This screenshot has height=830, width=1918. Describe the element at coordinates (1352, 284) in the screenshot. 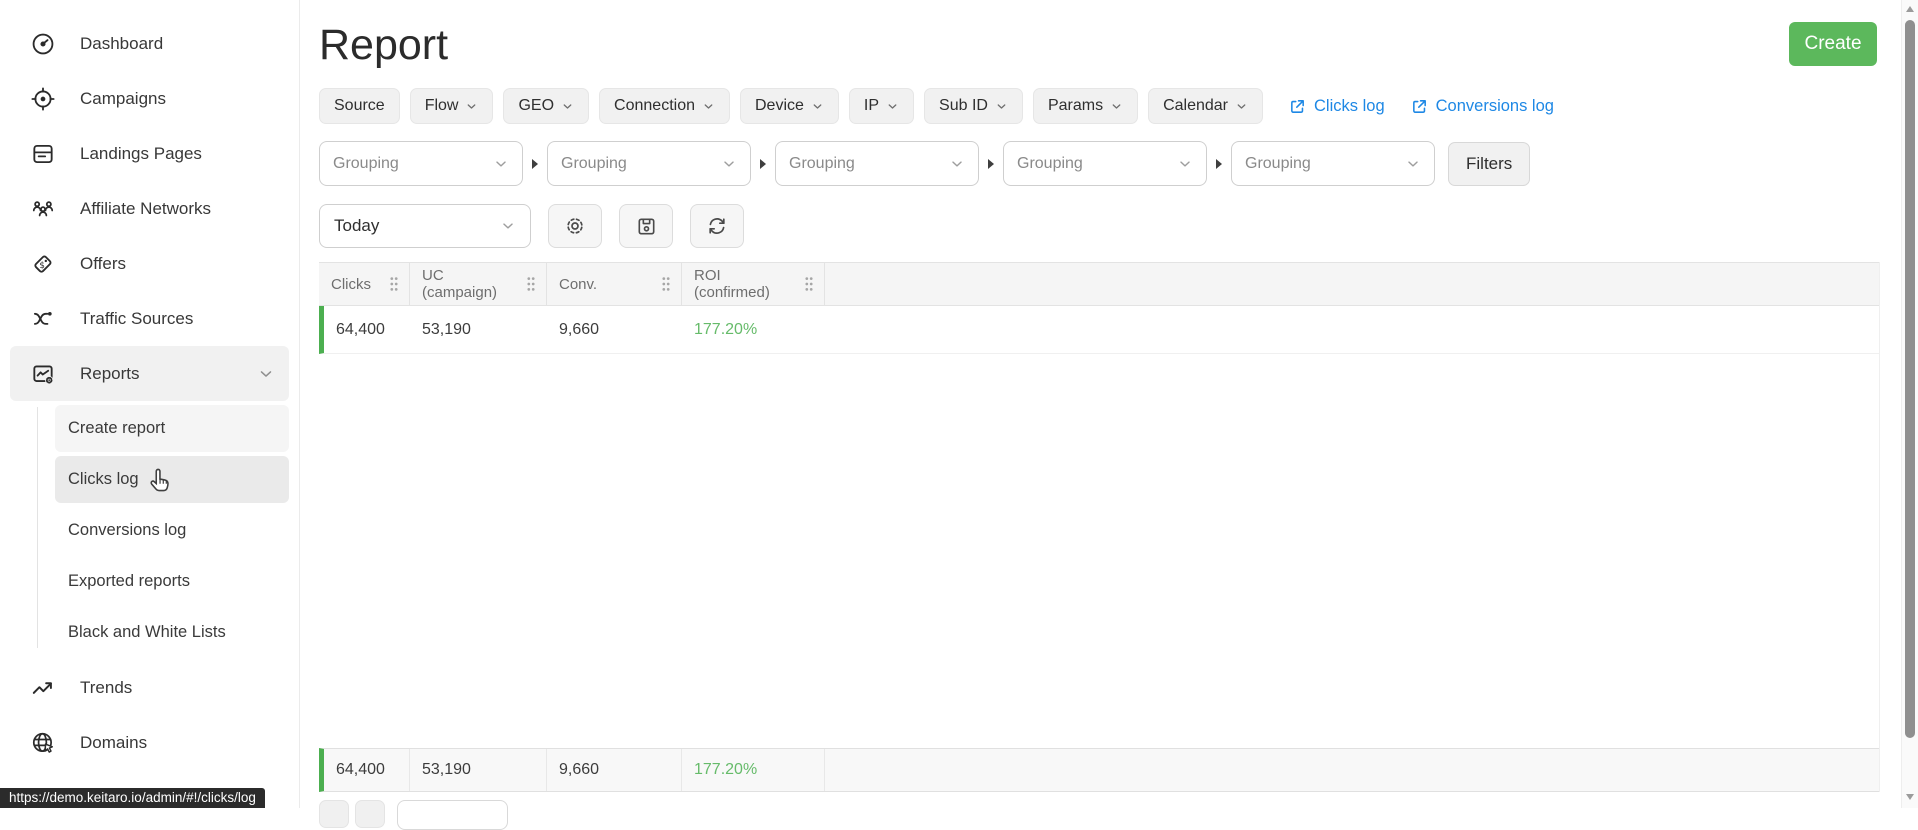

I see `column-header-filler` at that location.